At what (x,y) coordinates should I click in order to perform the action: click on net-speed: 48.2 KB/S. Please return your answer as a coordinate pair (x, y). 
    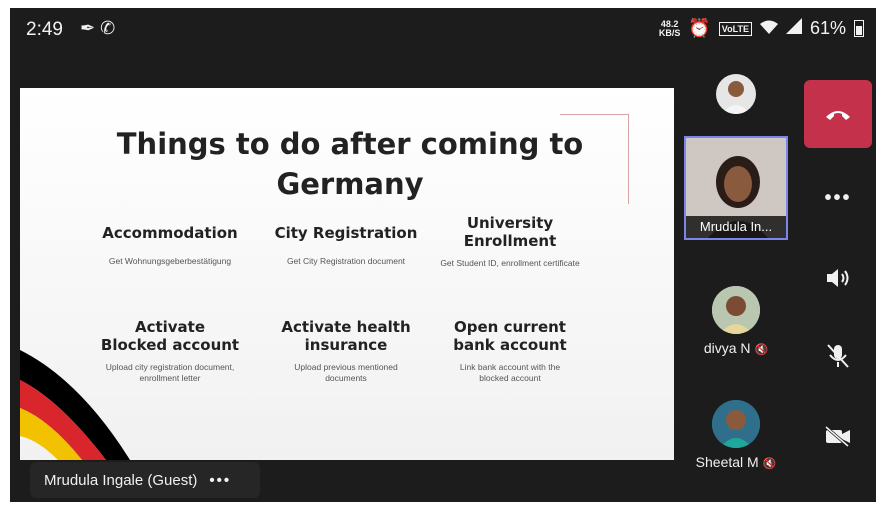
    Looking at the image, I should click on (669, 28).